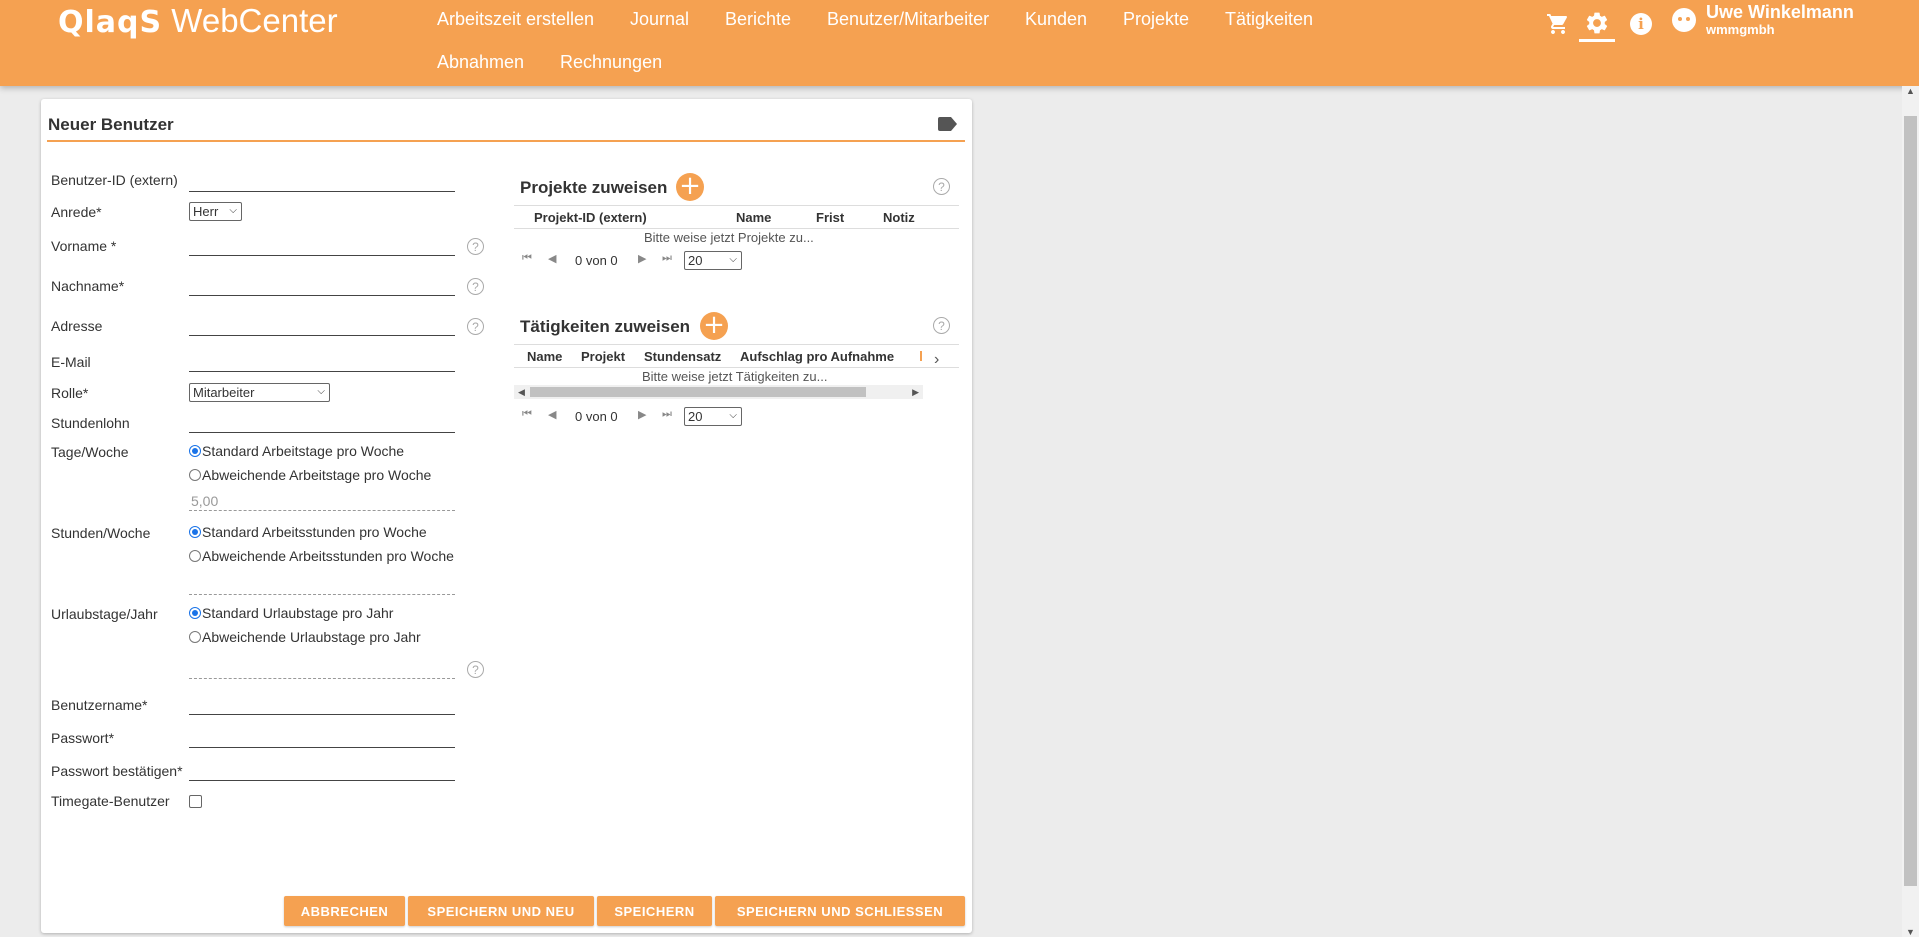  I want to click on cancel-button: ABBRECHEN, so click(344, 911).